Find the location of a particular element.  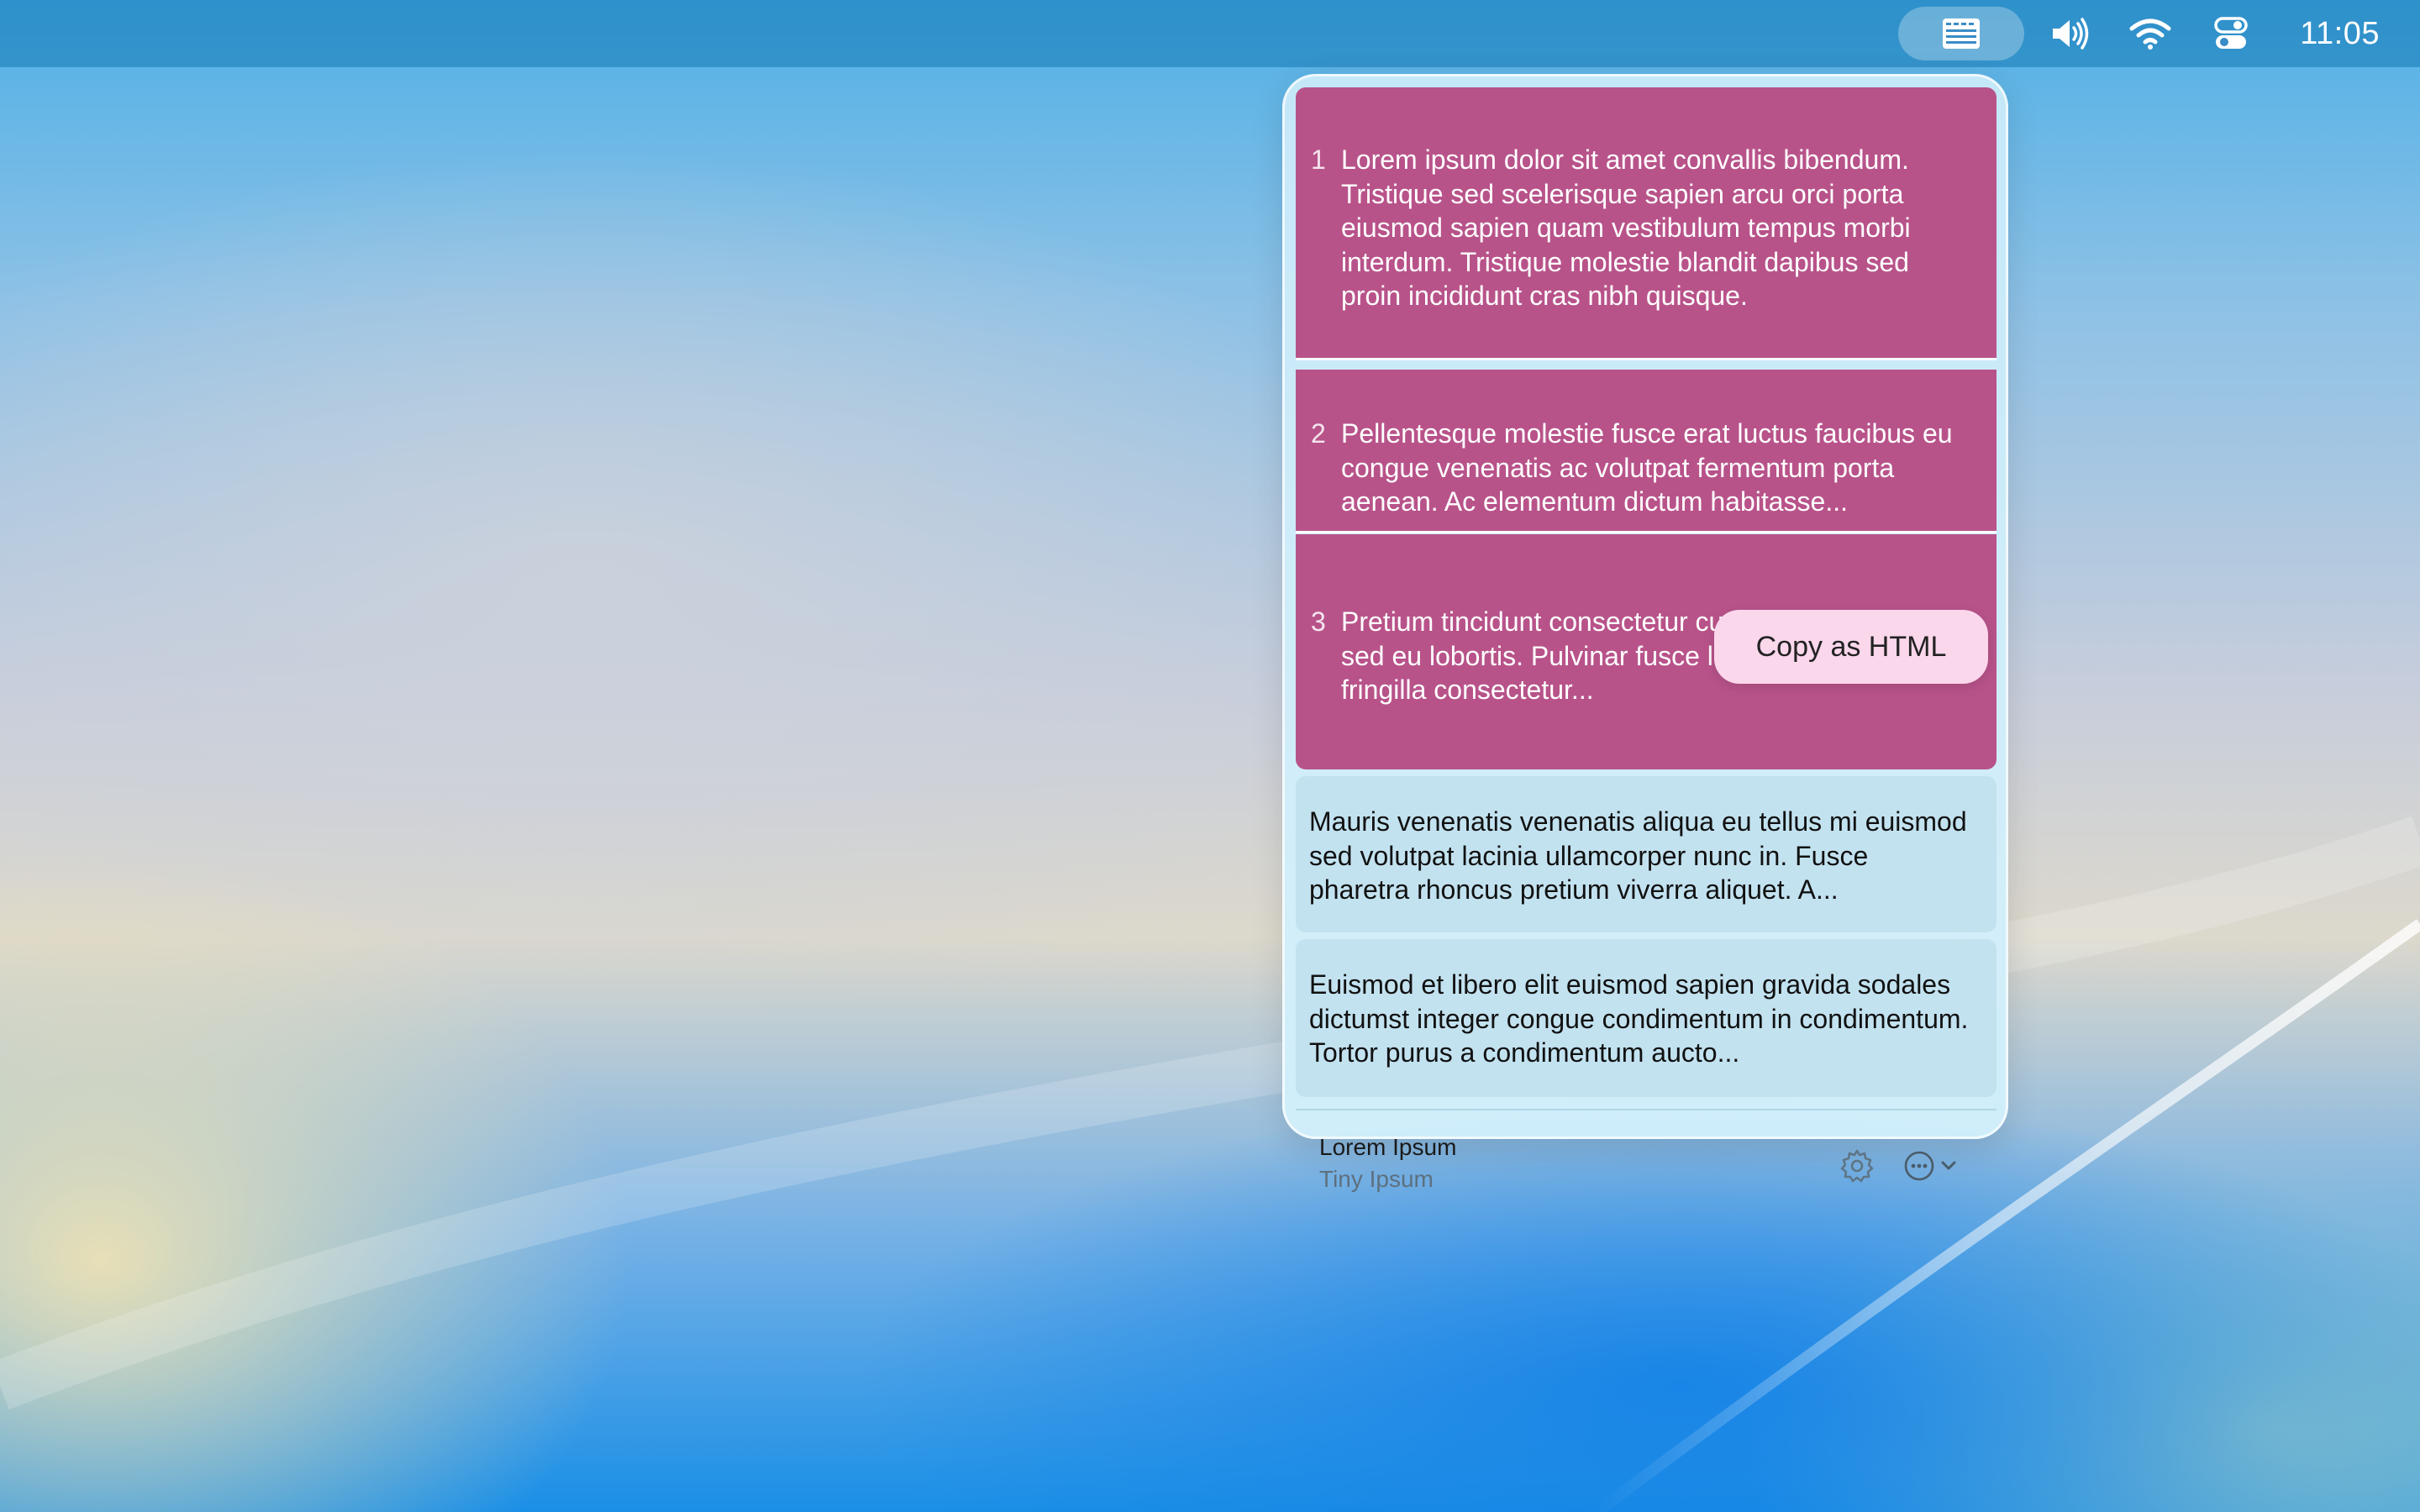

clipboard-manager-menu-extra is located at coordinates (1962, 33).